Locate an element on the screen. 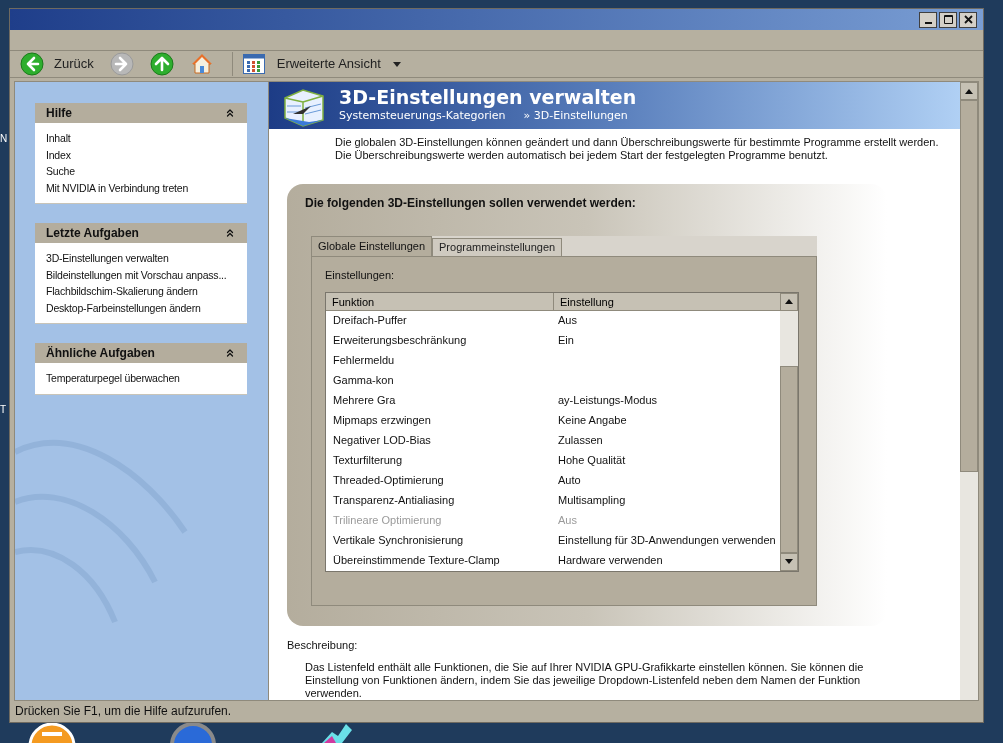  dropdown-caret-icon is located at coordinates (396, 64).